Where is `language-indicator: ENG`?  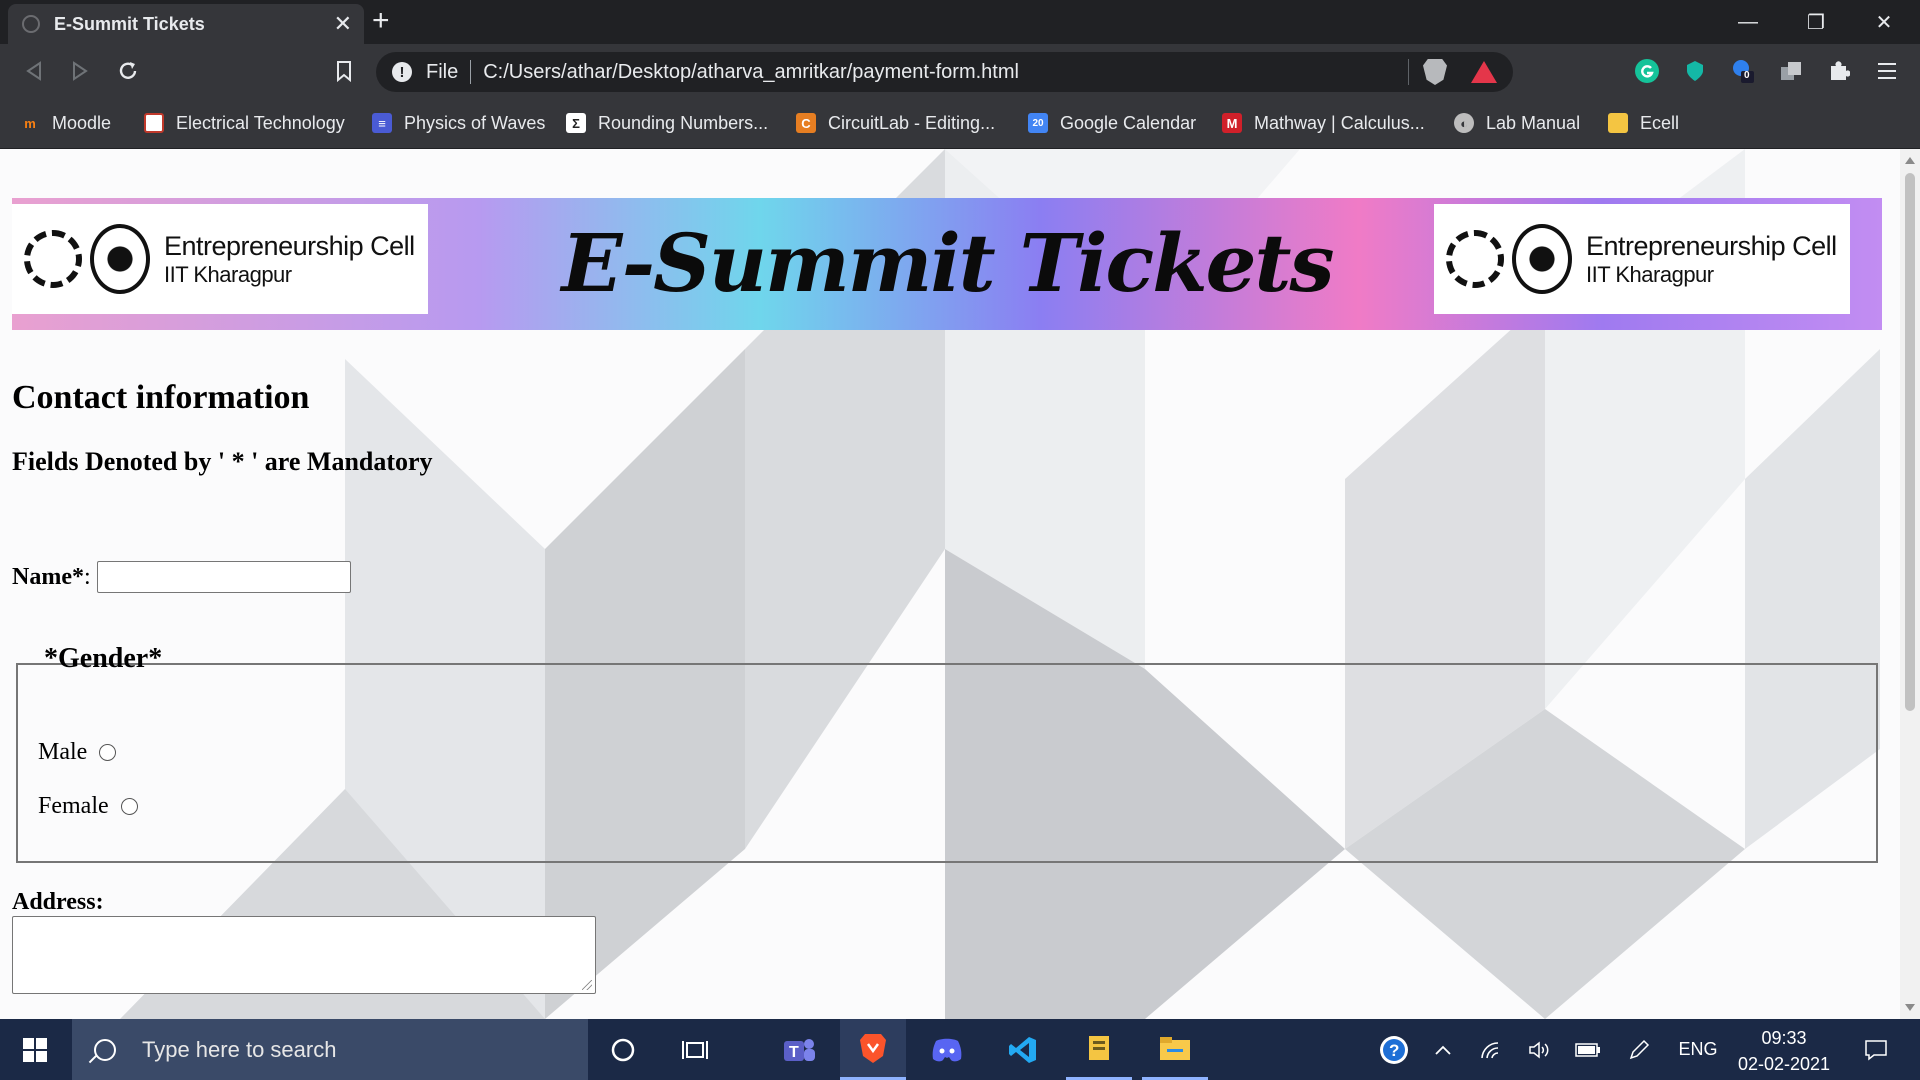 language-indicator: ENG is located at coordinates (1698, 1049).